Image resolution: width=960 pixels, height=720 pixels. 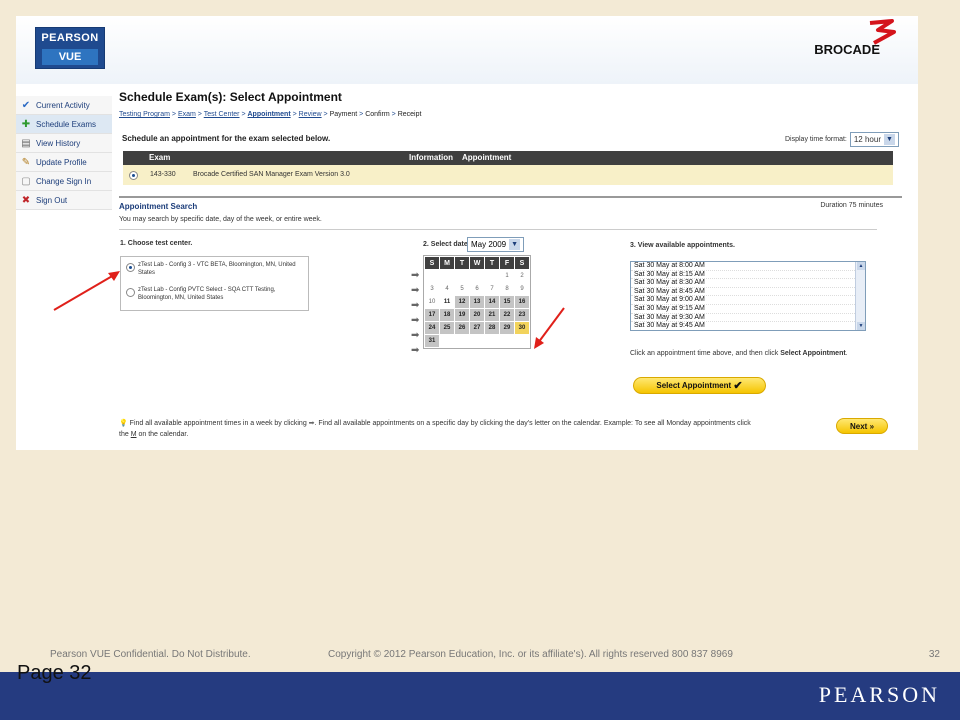 I want to click on next-button: Next », so click(x=862, y=426).